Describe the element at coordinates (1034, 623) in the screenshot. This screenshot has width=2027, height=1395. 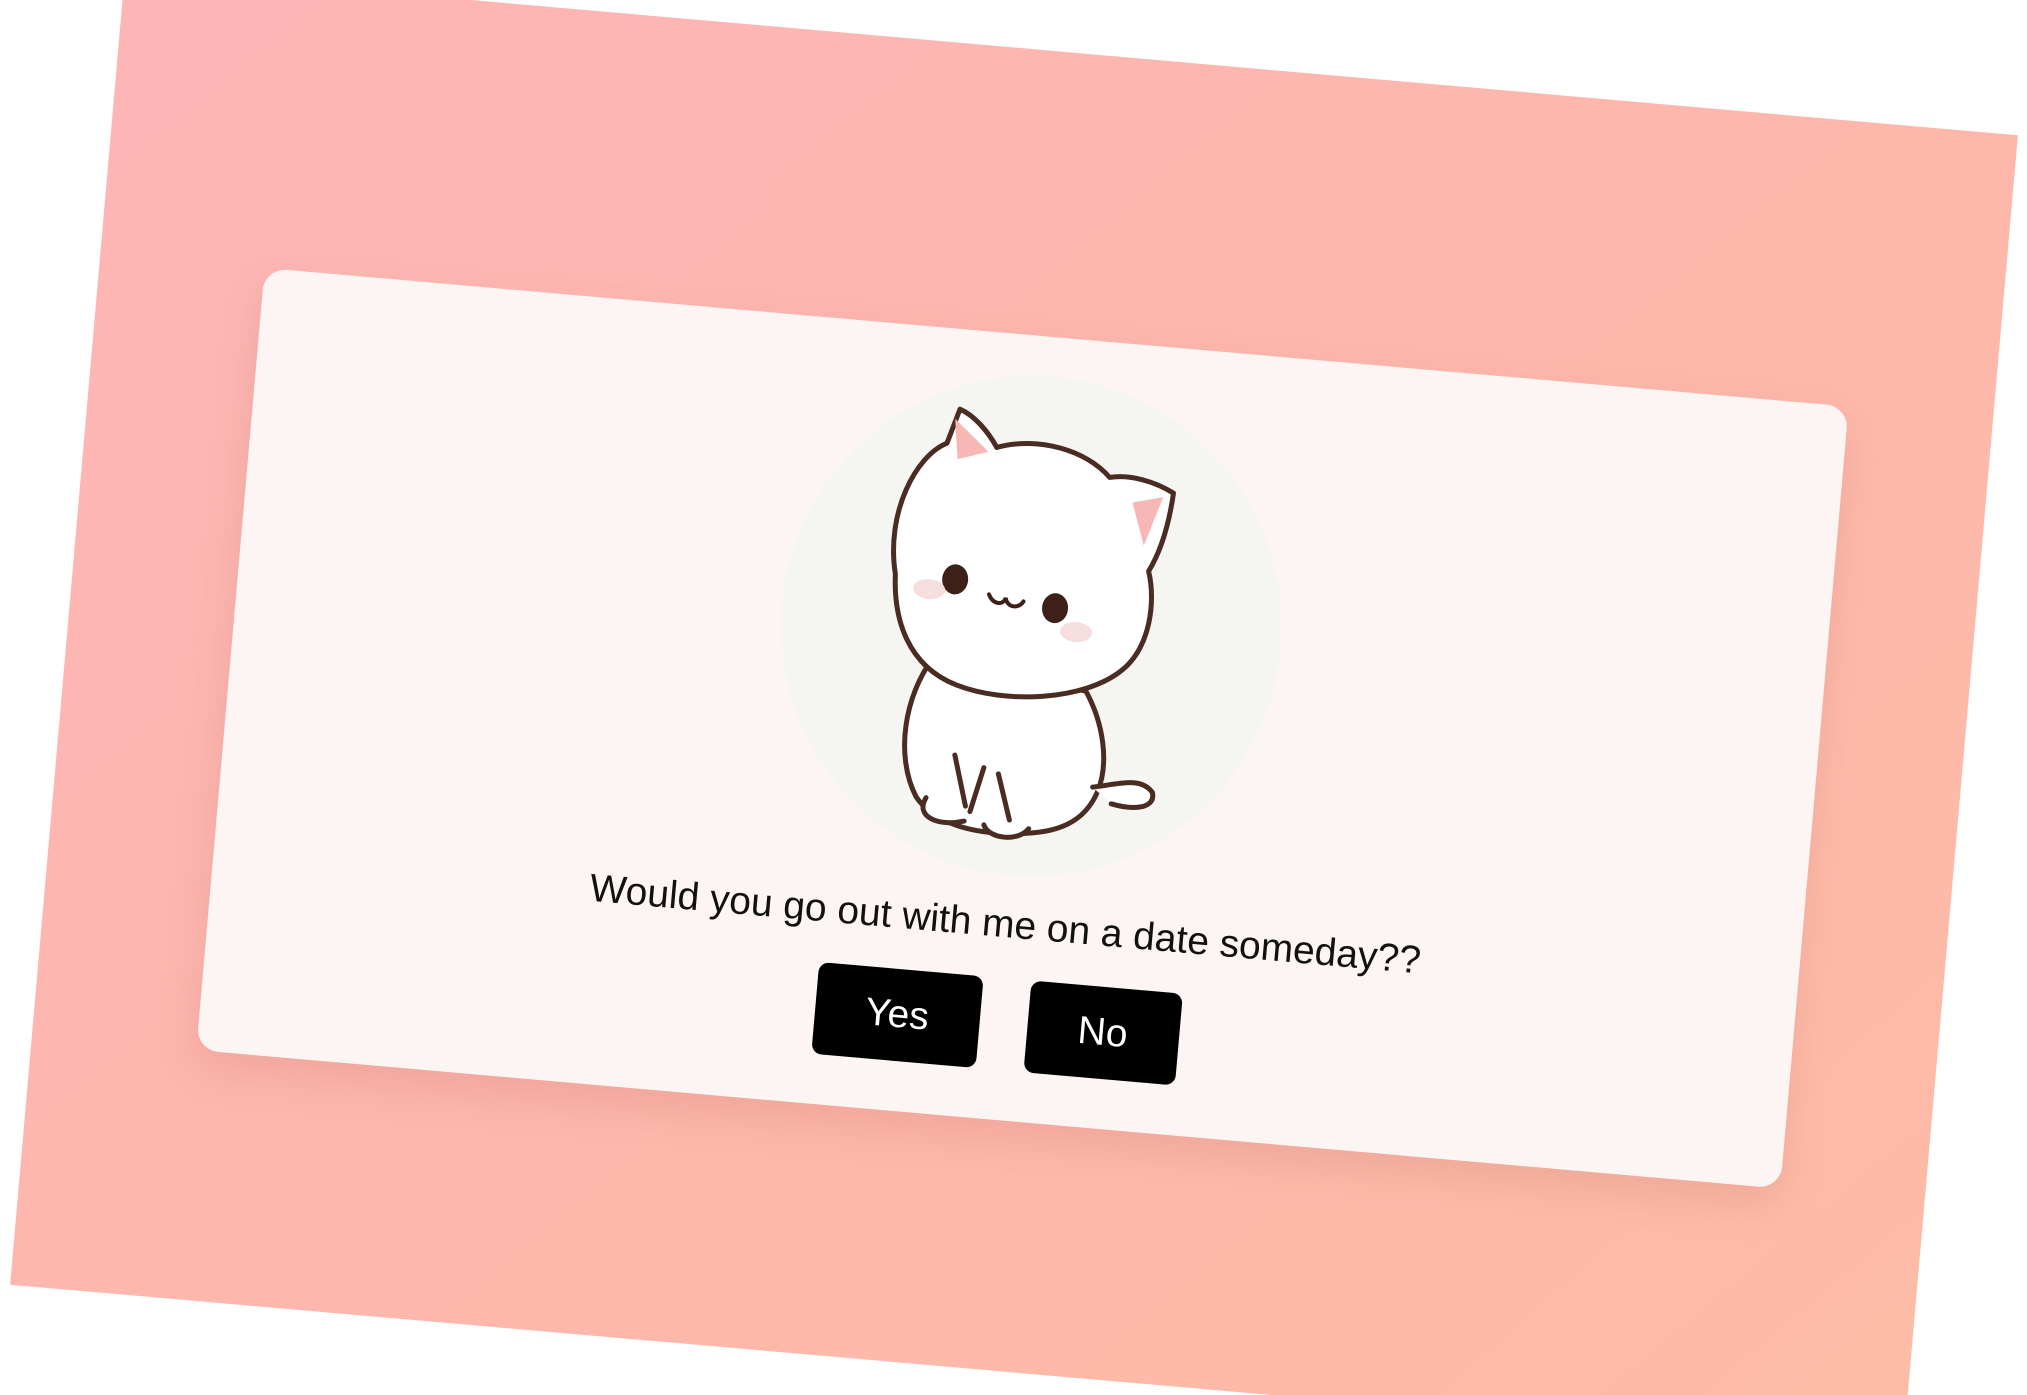
I see `cat-illustration-icon` at that location.